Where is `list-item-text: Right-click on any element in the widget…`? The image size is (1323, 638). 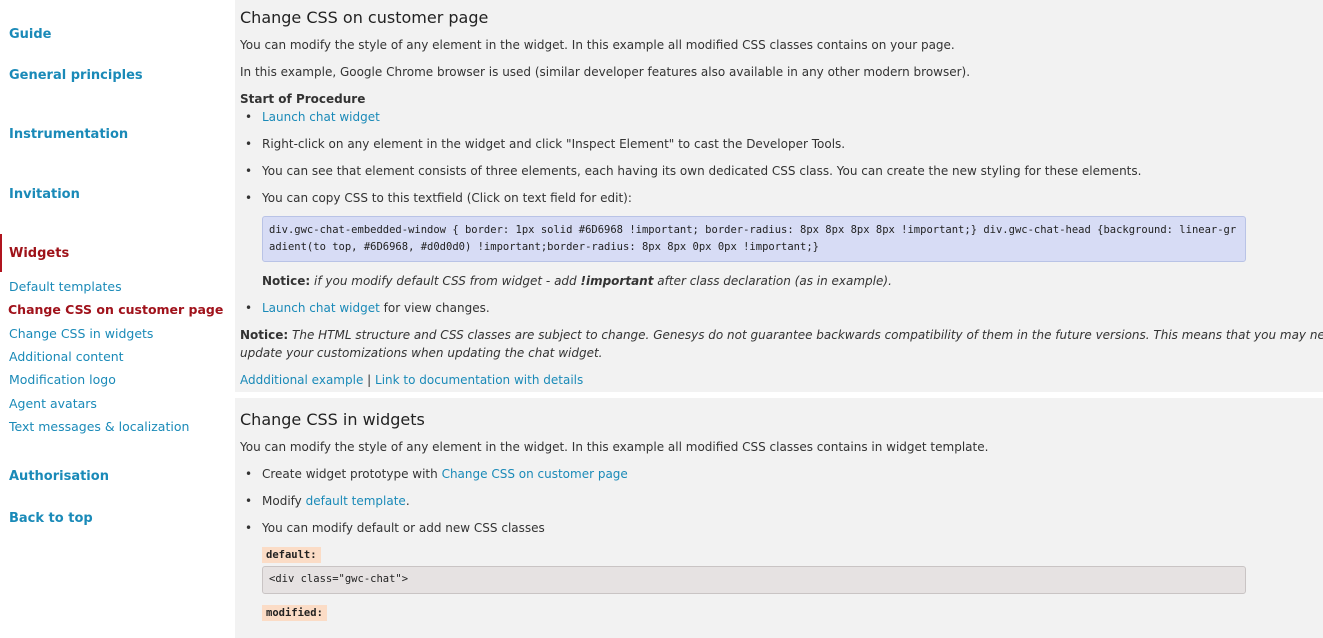 list-item-text: Right-click on any element in the widget… is located at coordinates (554, 144).